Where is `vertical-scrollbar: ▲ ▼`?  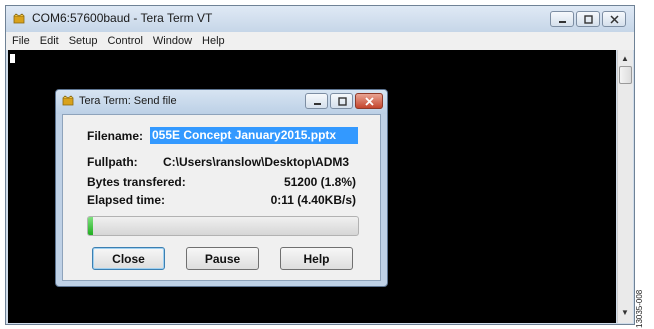
vertical-scrollbar: ▲ ▼ is located at coordinates (625, 186).